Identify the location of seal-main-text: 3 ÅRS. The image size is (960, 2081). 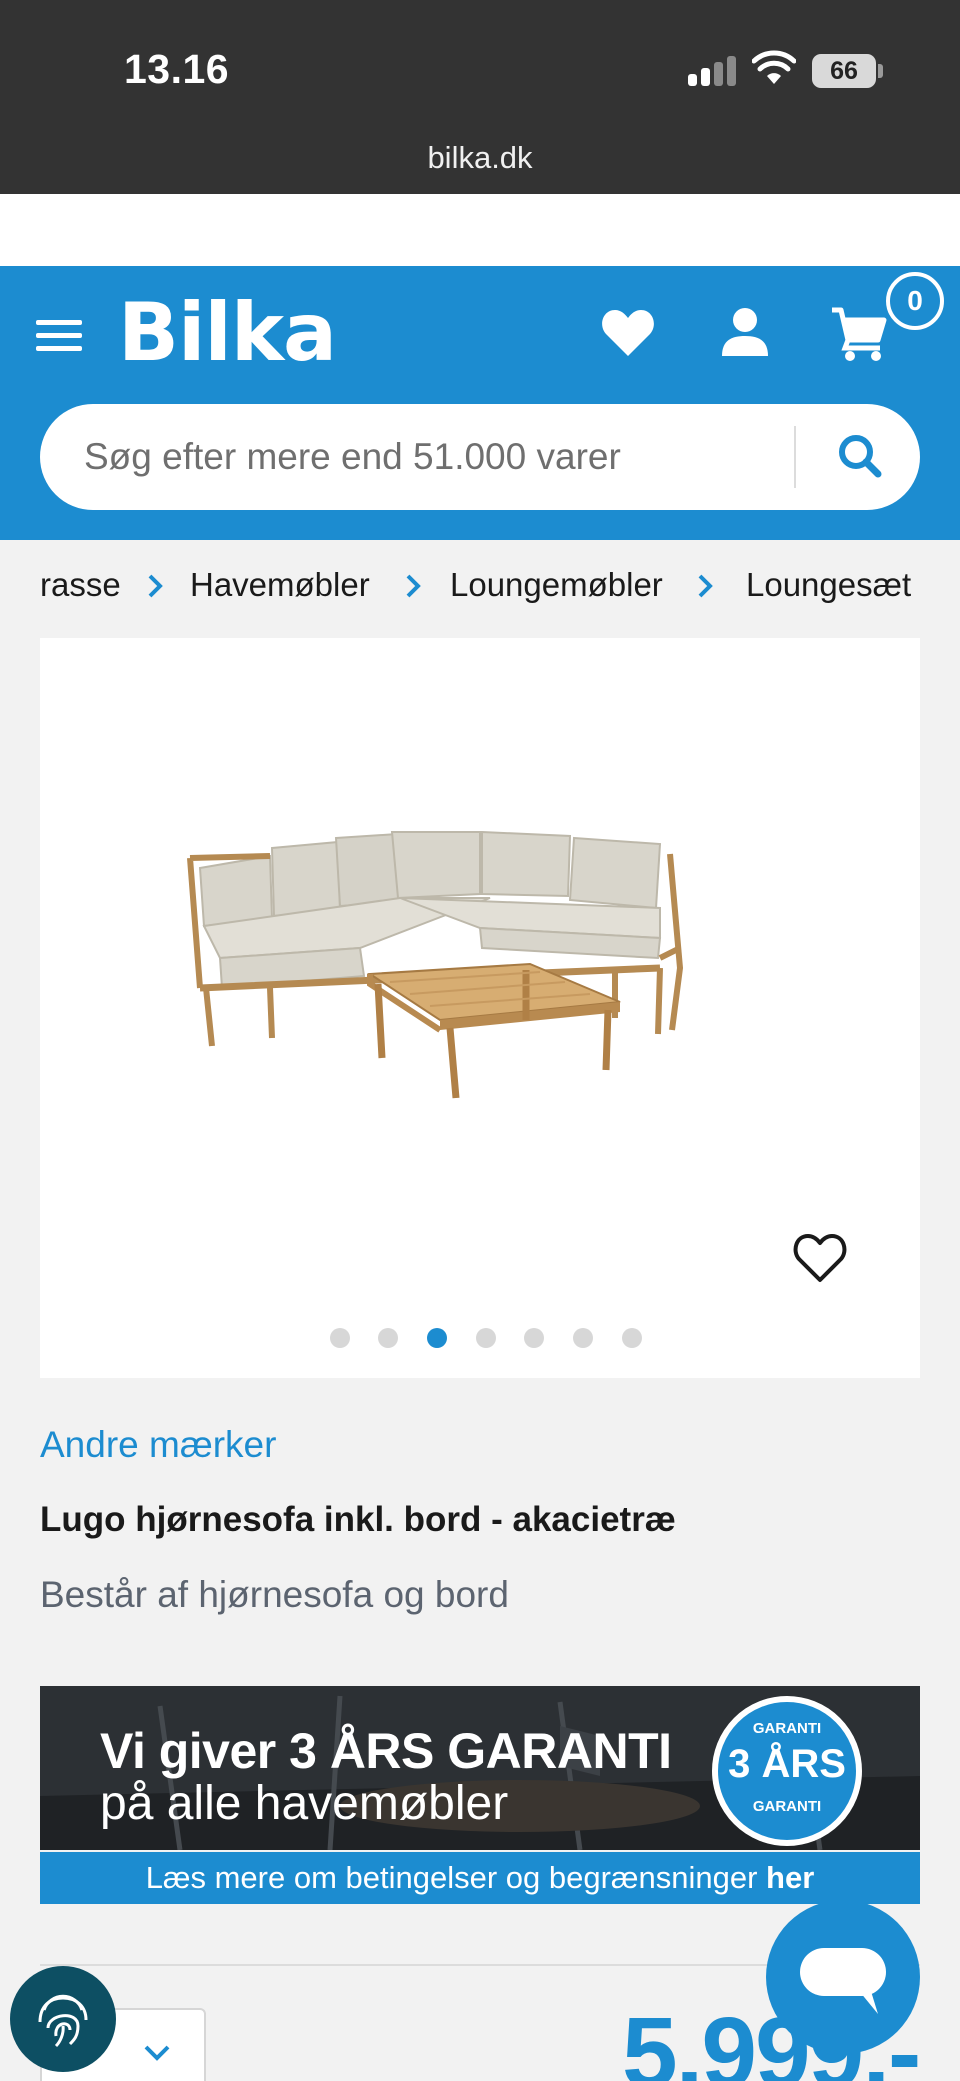
(787, 1764).